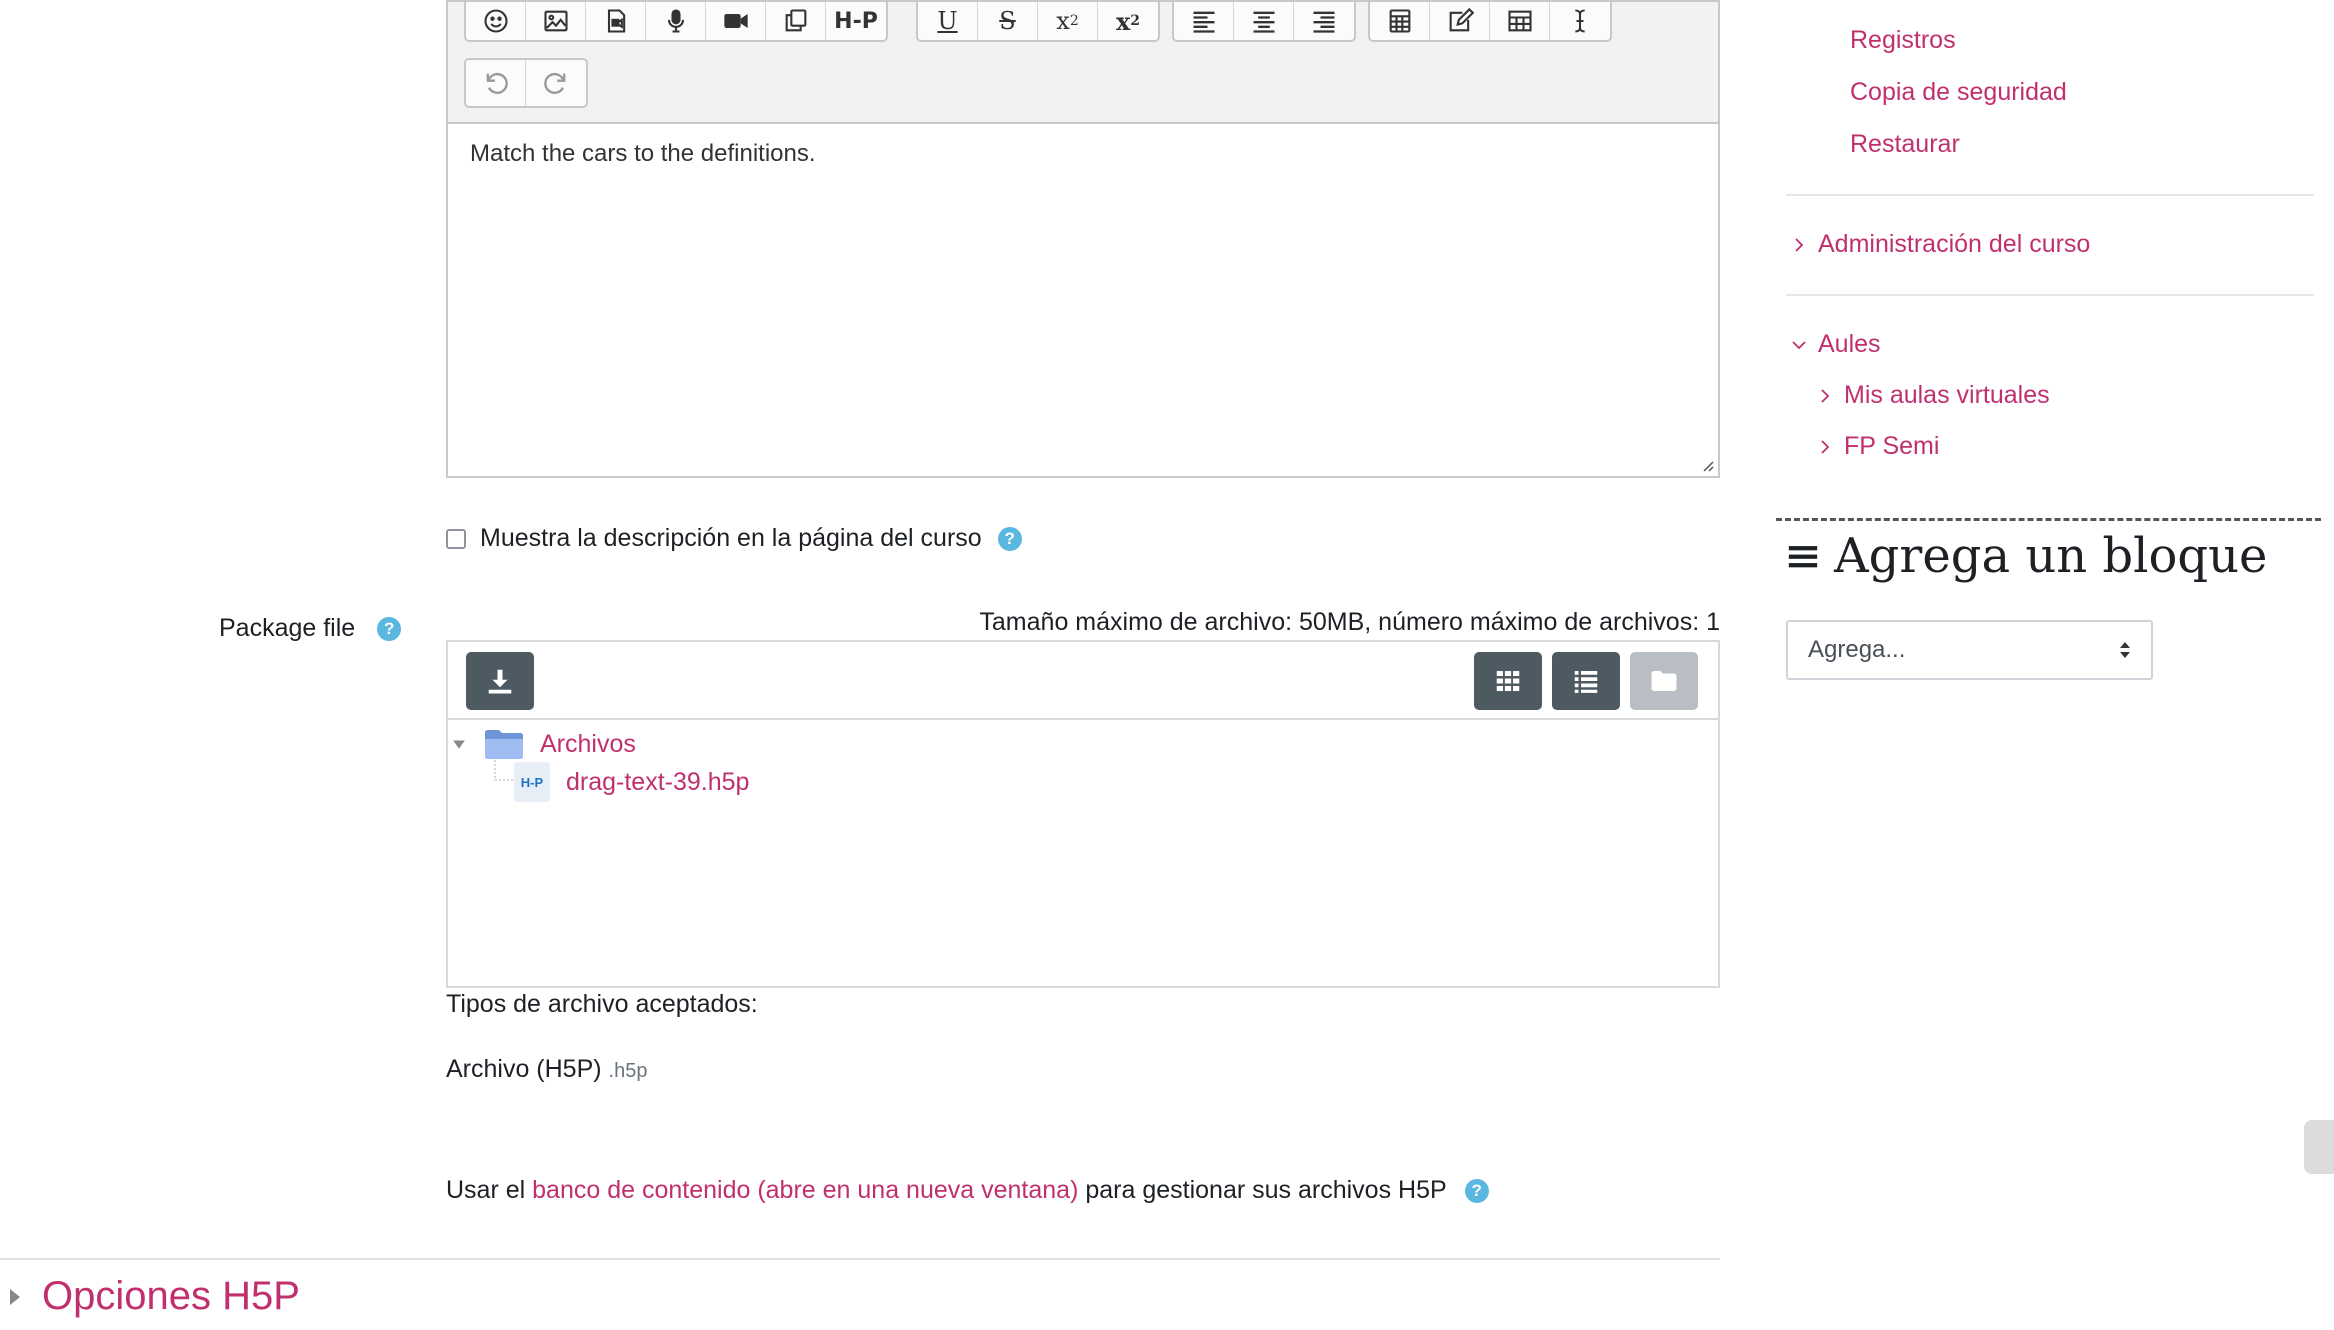 This screenshot has height=1330, width=2334. What do you see at coordinates (1580, 21) in the screenshot?
I see `cursor-icon` at bounding box center [1580, 21].